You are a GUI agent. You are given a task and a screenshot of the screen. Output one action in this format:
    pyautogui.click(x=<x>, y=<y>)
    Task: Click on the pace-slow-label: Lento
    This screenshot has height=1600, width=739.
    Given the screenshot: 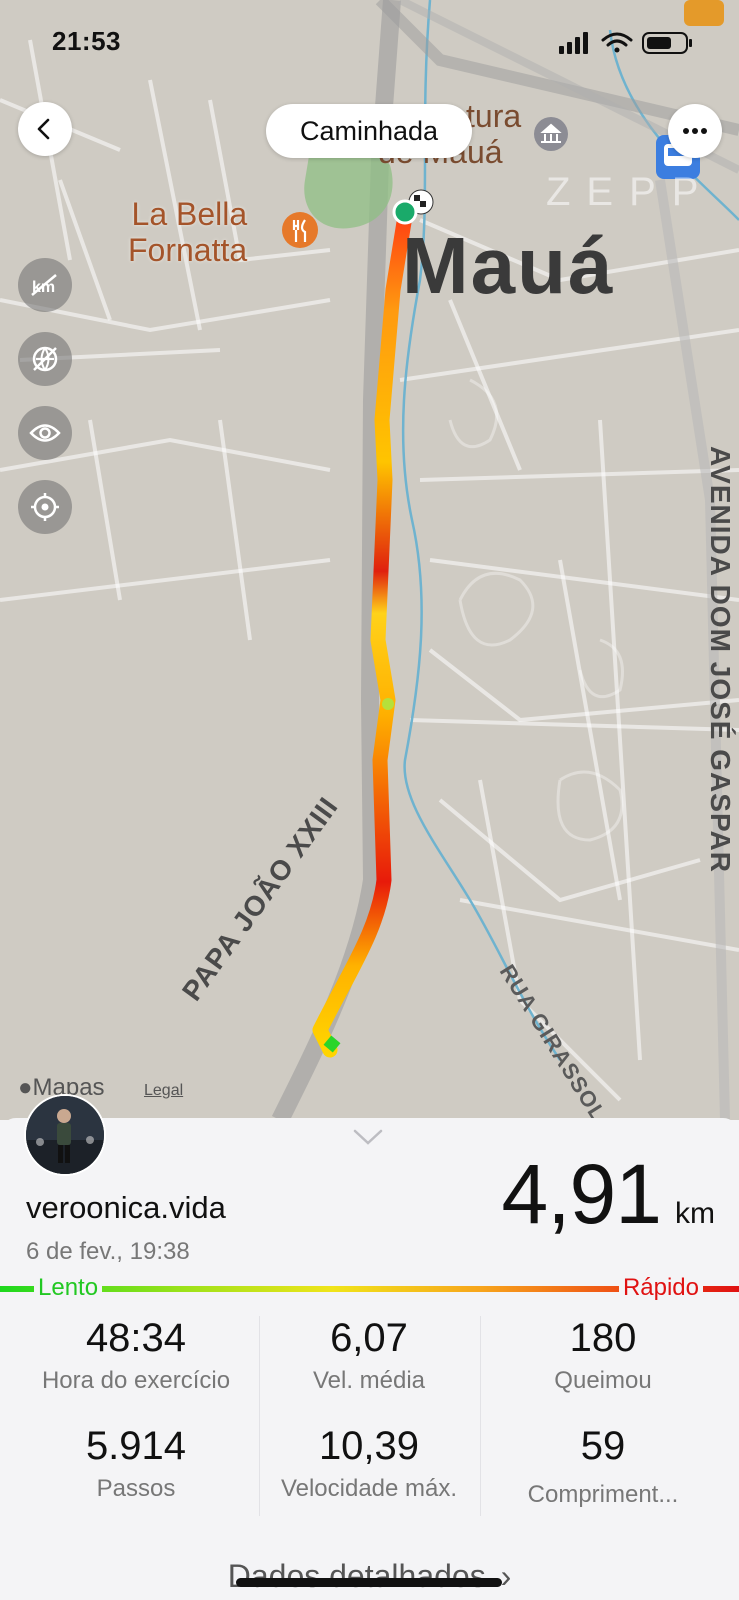 What is the action you would take?
    pyautogui.click(x=68, y=1288)
    